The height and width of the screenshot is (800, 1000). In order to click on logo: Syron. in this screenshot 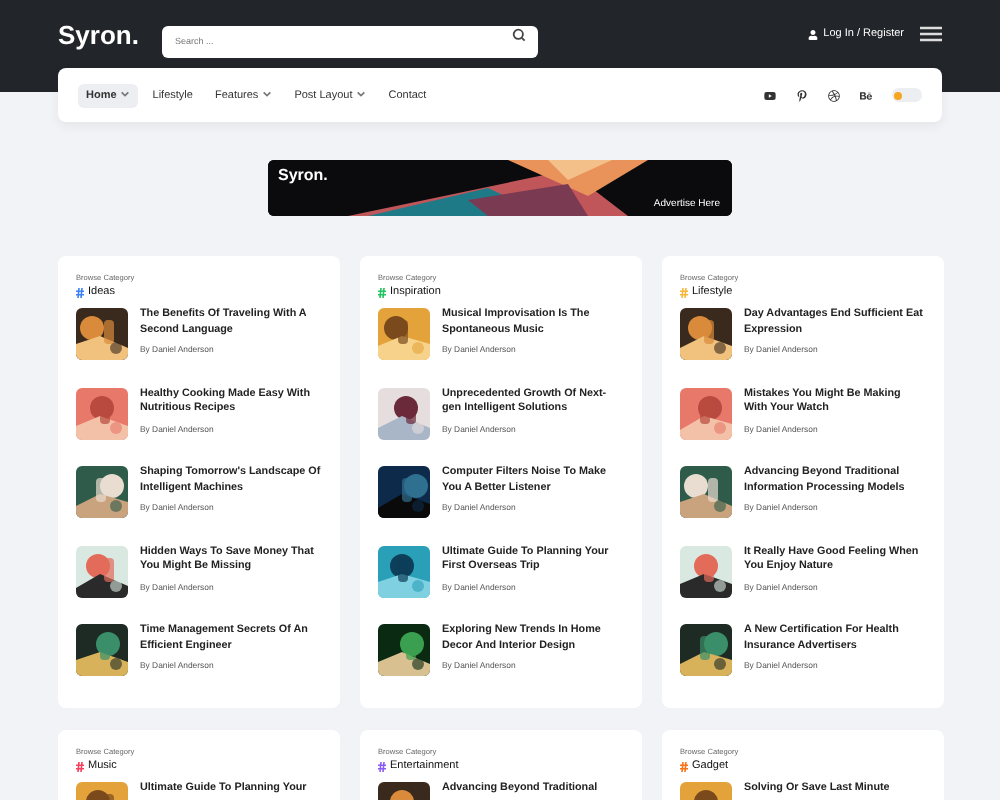, I will do `click(98, 34)`.